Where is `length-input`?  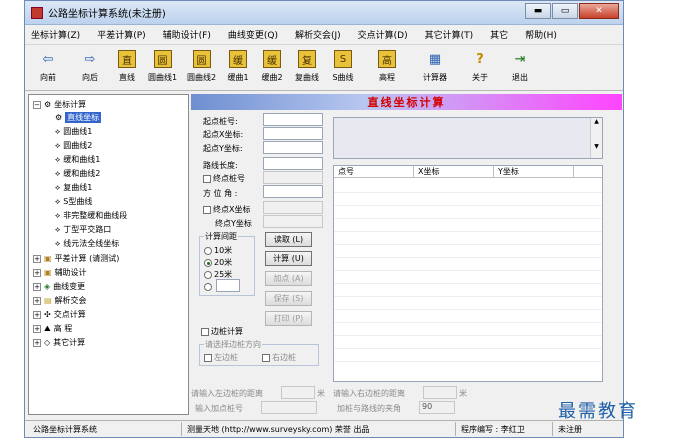
length-input is located at coordinates (293, 163).